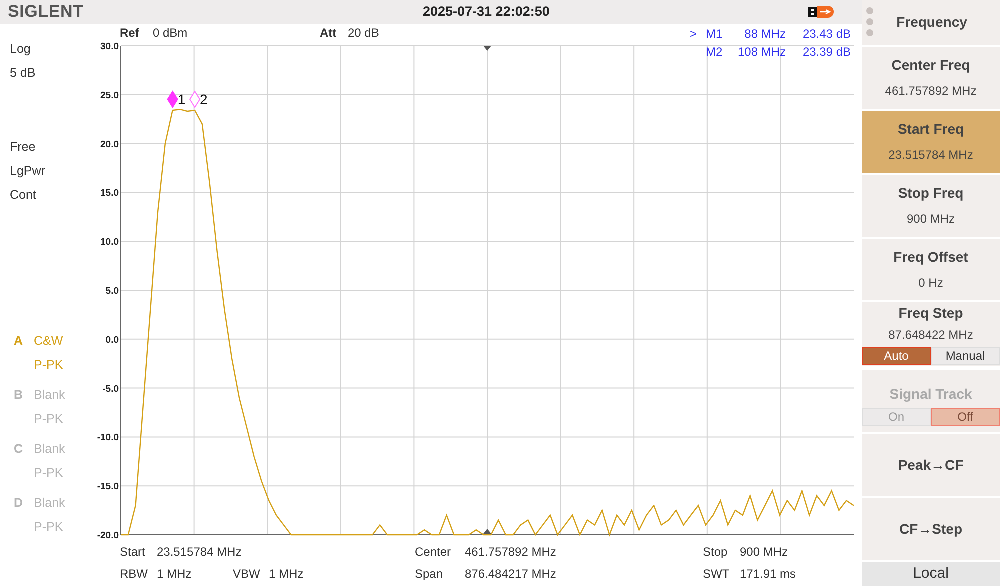 This screenshot has height=586, width=1000. I want to click on vbw-value: 1 MHz, so click(286, 574).